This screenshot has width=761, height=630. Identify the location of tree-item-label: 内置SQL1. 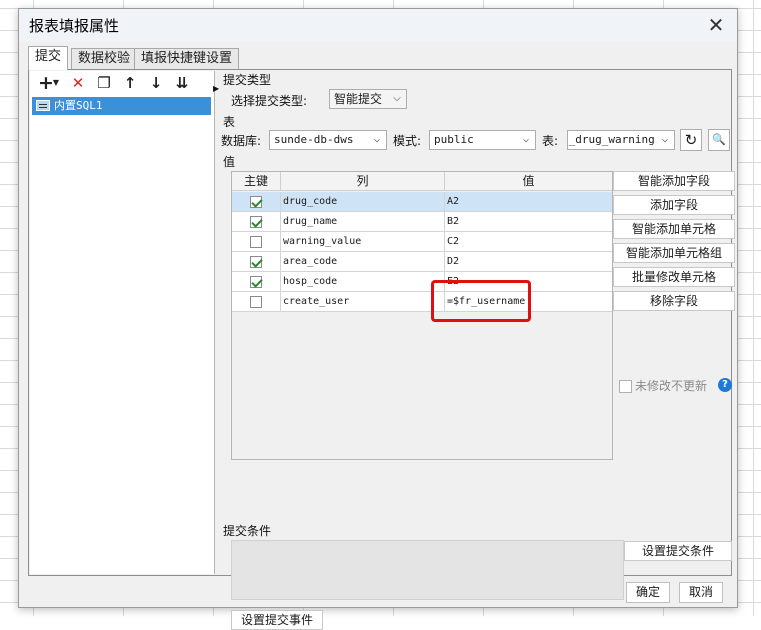
(78, 105).